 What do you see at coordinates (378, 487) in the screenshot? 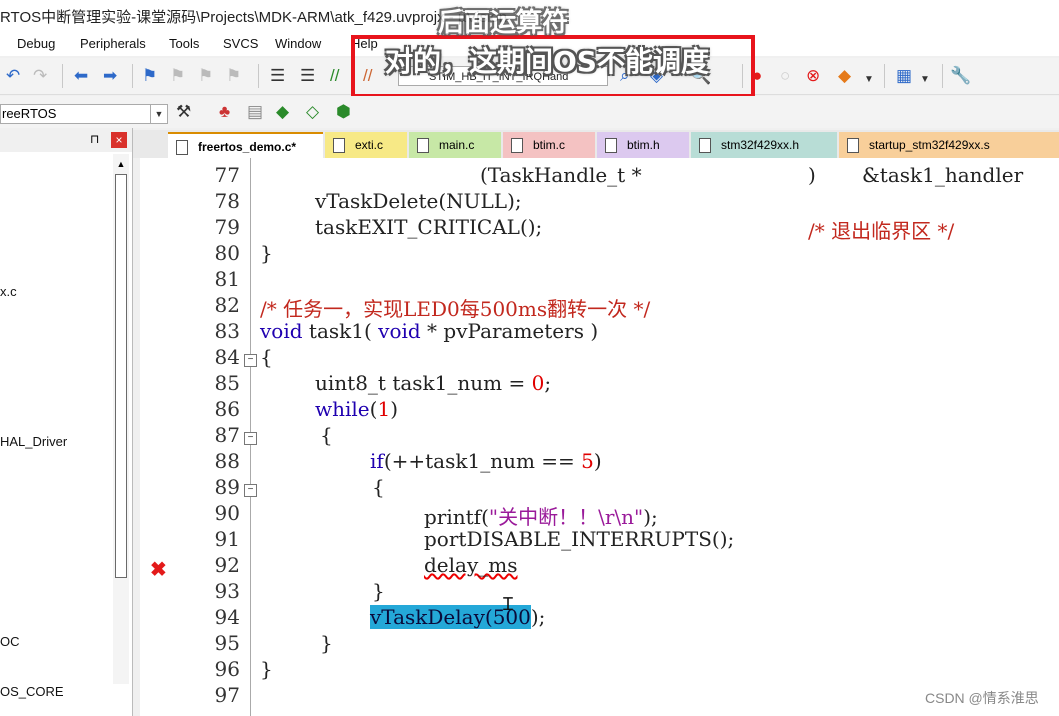
I see `code-line: {` at bounding box center [378, 487].